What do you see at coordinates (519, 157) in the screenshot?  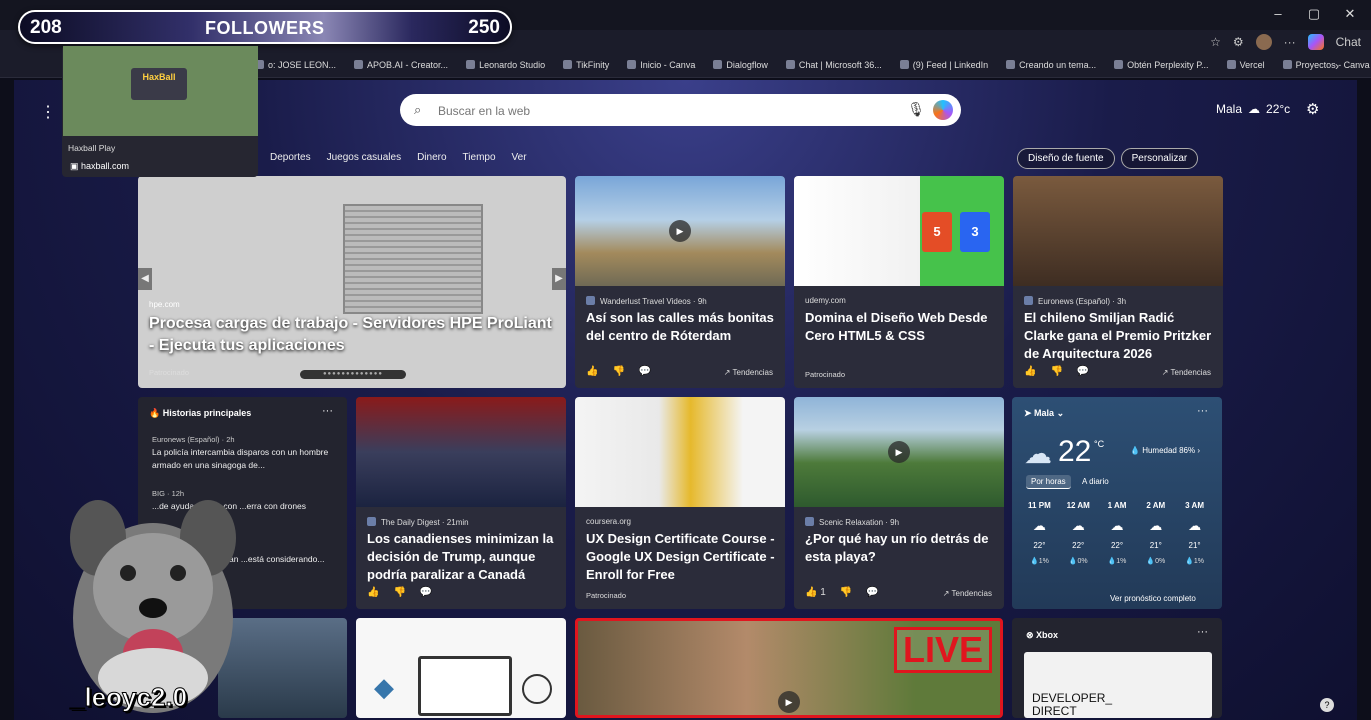 I see `nav-item: Ver` at bounding box center [519, 157].